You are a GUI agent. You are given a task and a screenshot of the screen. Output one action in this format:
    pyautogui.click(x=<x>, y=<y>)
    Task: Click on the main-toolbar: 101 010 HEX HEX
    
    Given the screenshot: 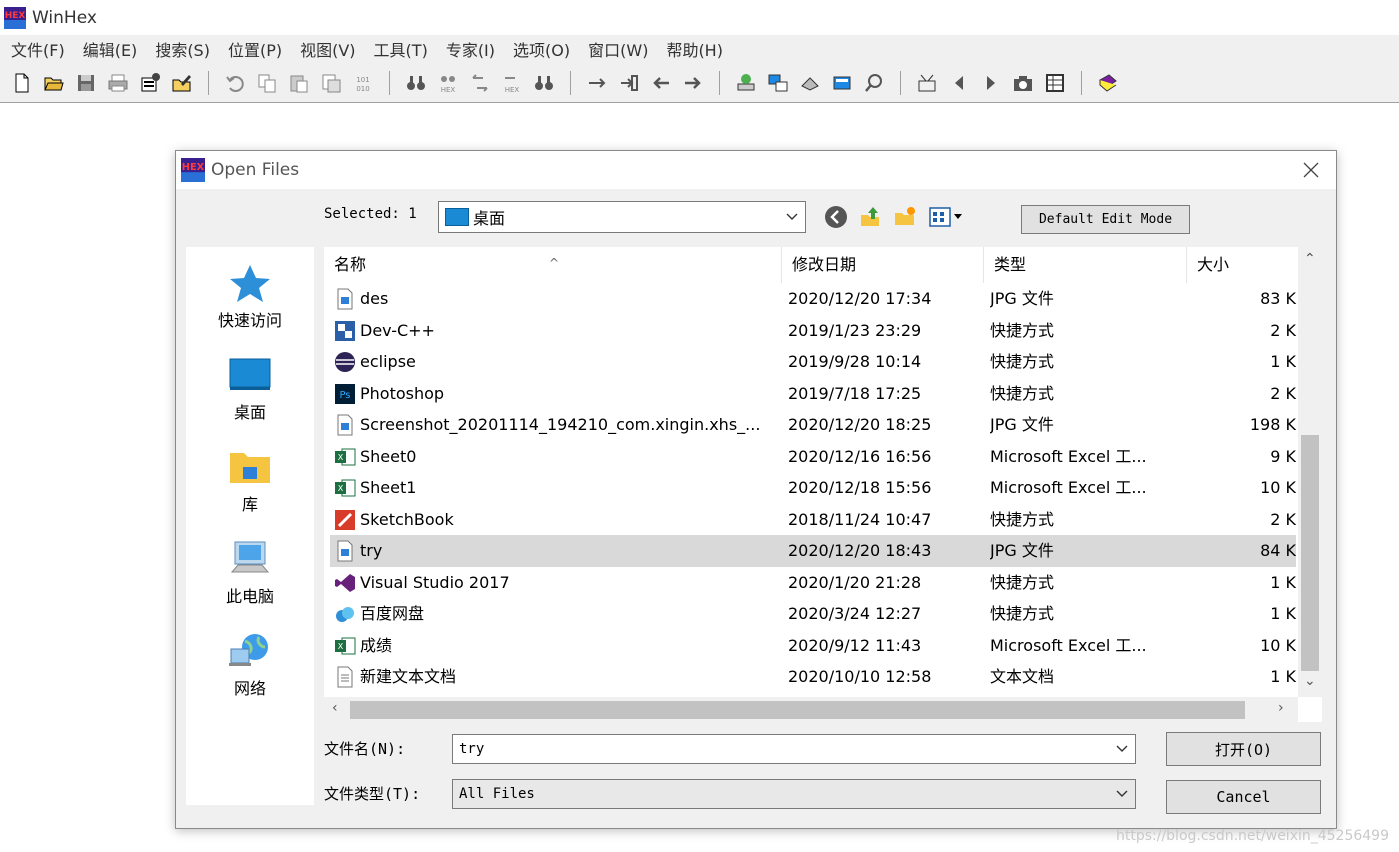 What is the action you would take?
    pyautogui.click(x=699, y=83)
    